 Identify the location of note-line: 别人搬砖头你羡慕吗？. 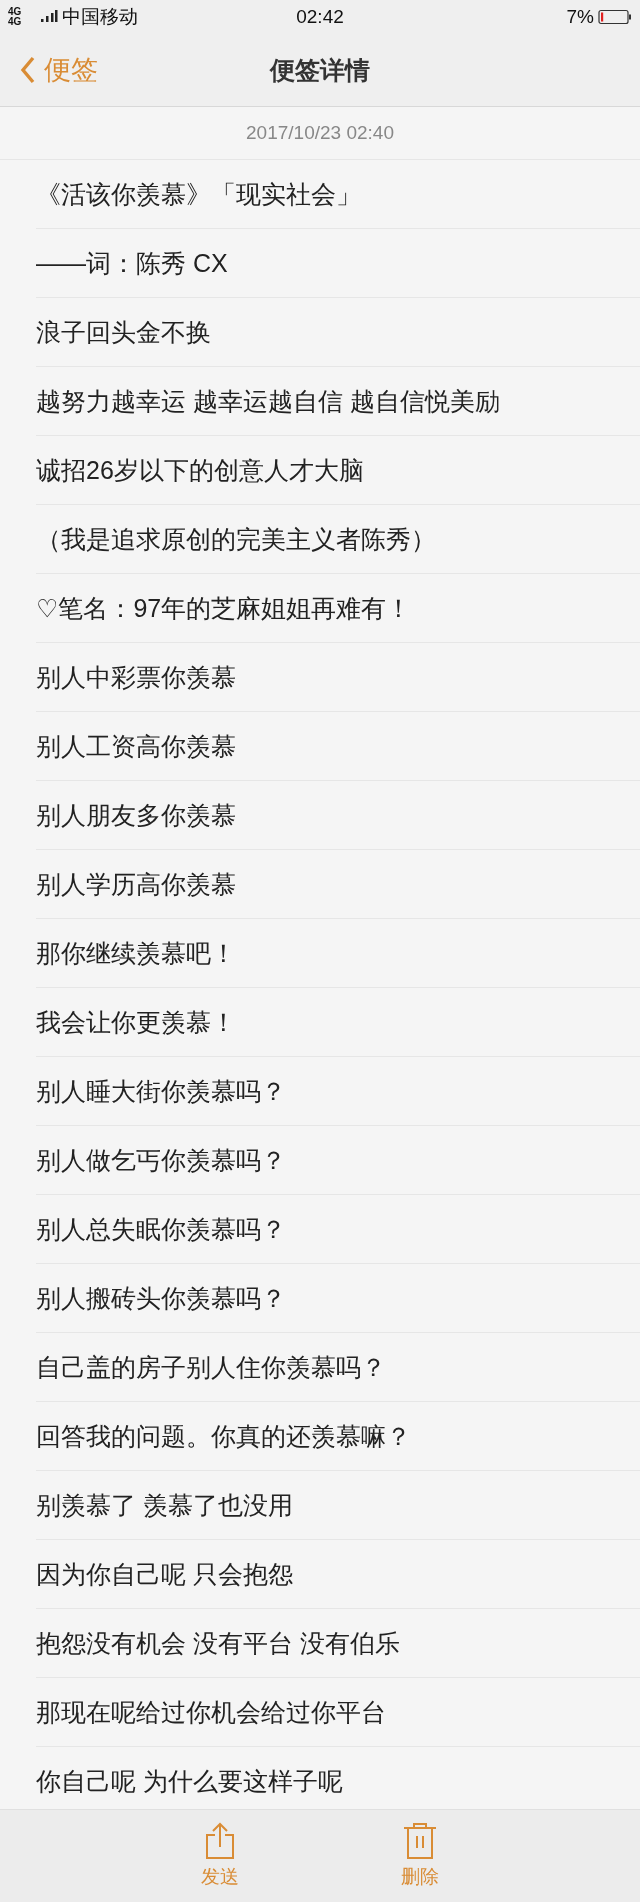
(161, 1298).